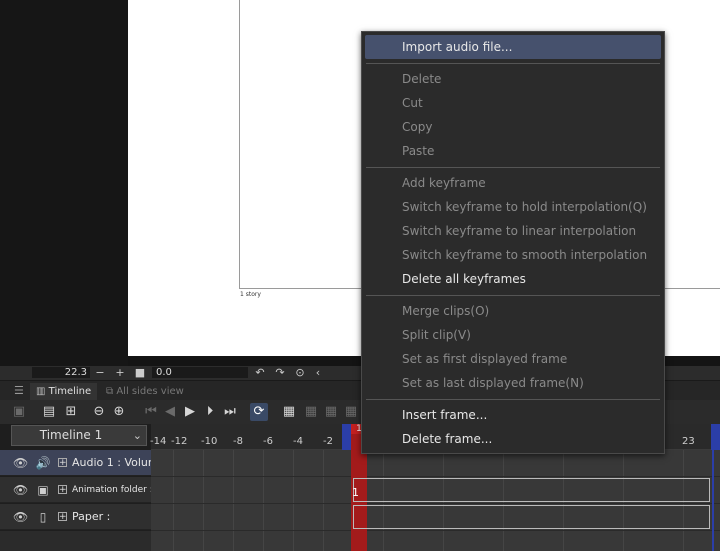 The height and width of the screenshot is (551, 720). I want to click on zoom-input: 22.3, so click(61, 372).